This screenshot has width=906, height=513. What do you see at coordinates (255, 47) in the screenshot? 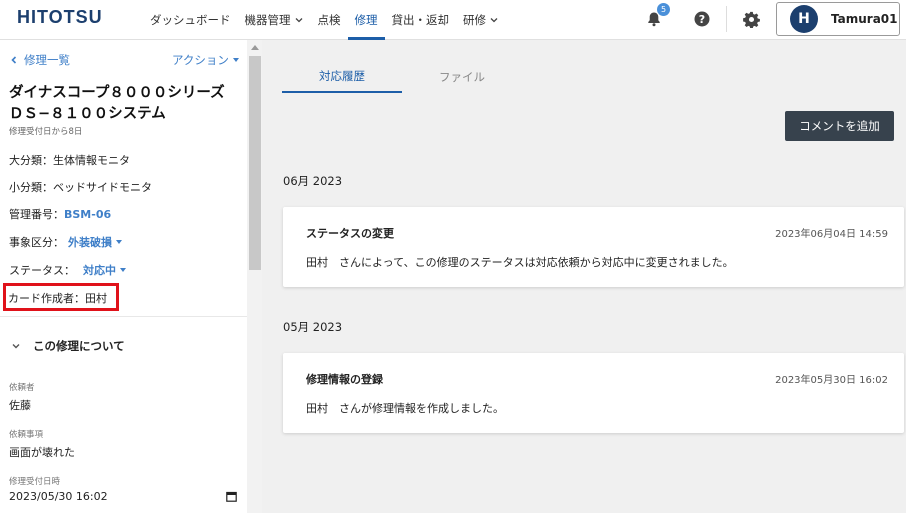
I see `scroll-up-arrow` at bounding box center [255, 47].